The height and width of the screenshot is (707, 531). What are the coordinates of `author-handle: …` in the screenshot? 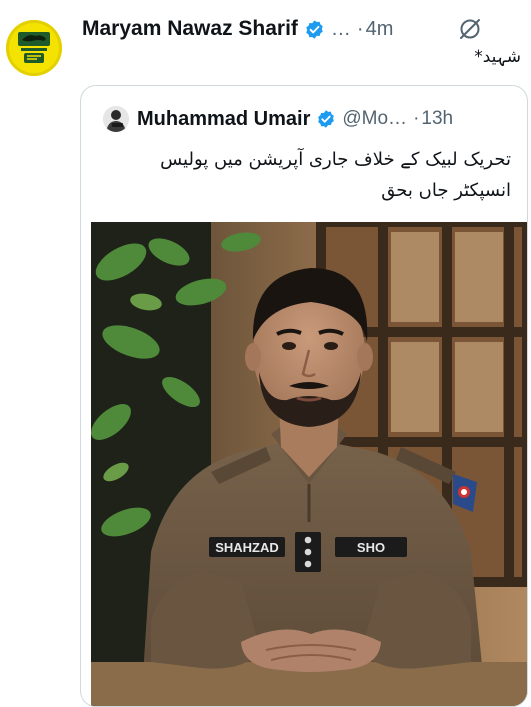 It's located at (341, 29).